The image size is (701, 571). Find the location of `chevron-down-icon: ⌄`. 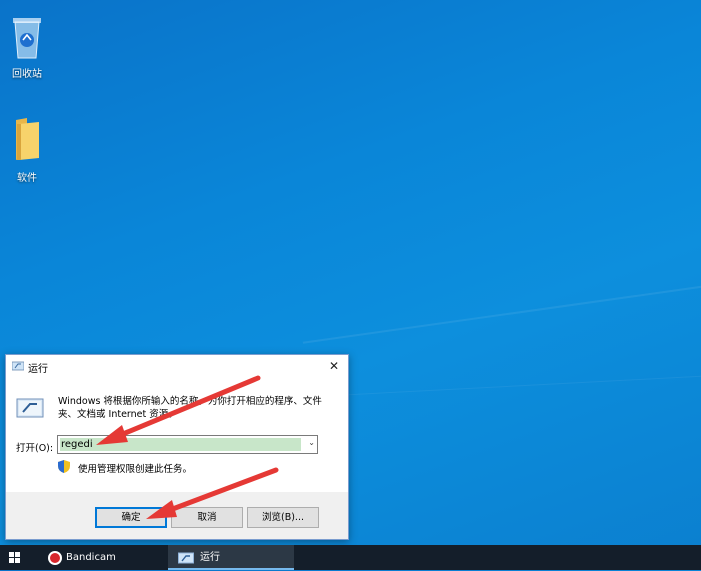

chevron-down-icon: ⌄ is located at coordinates (311, 442).